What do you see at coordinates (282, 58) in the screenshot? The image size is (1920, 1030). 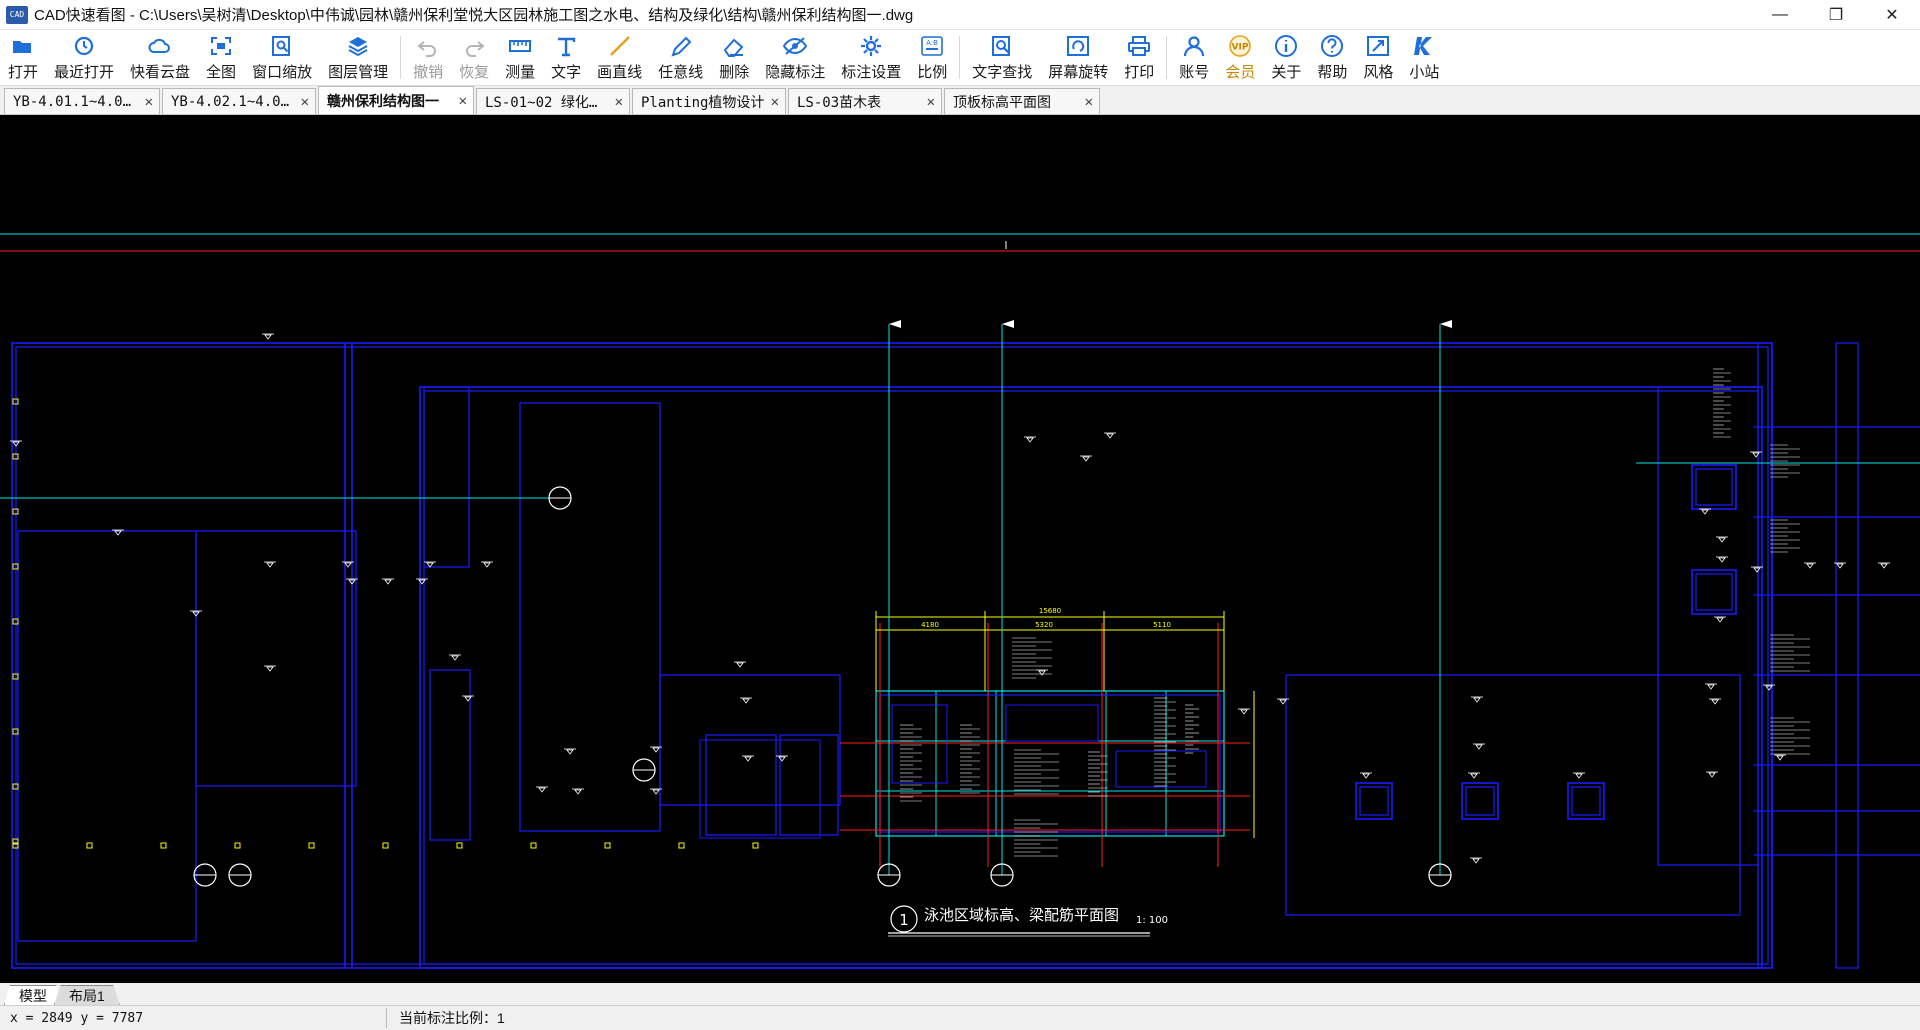 I see `zoomwin-button: 窗口缩放` at bounding box center [282, 58].